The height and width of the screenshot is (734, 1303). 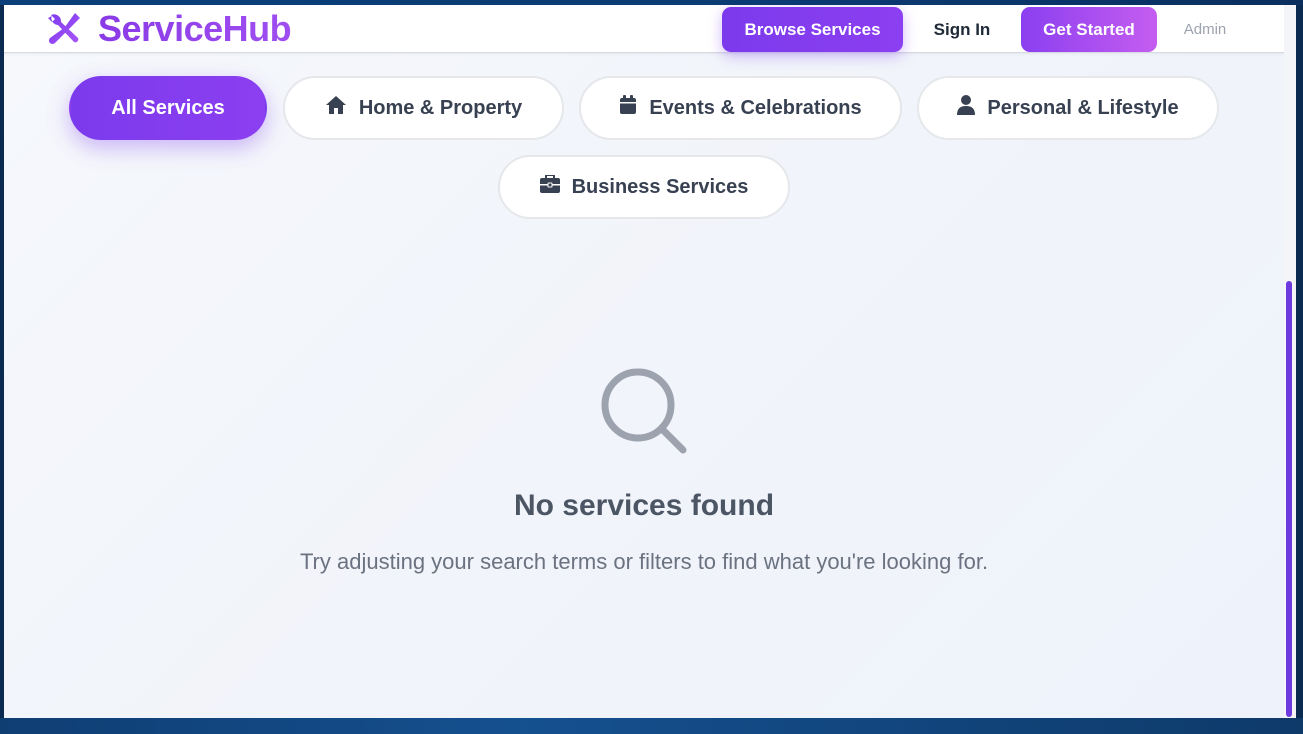 I want to click on desktop-taskbar-strip, so click(x=651, y=726).